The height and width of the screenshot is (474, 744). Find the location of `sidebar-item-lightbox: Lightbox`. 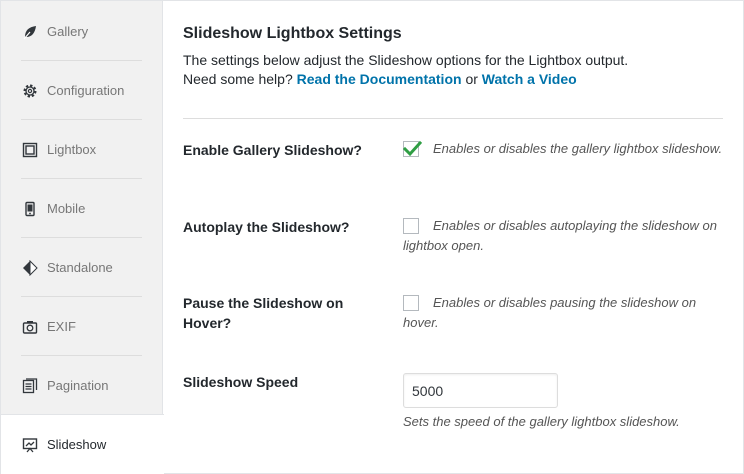

sidebar-item-lightbox: Lightbox is located at coordinates (82, 149).